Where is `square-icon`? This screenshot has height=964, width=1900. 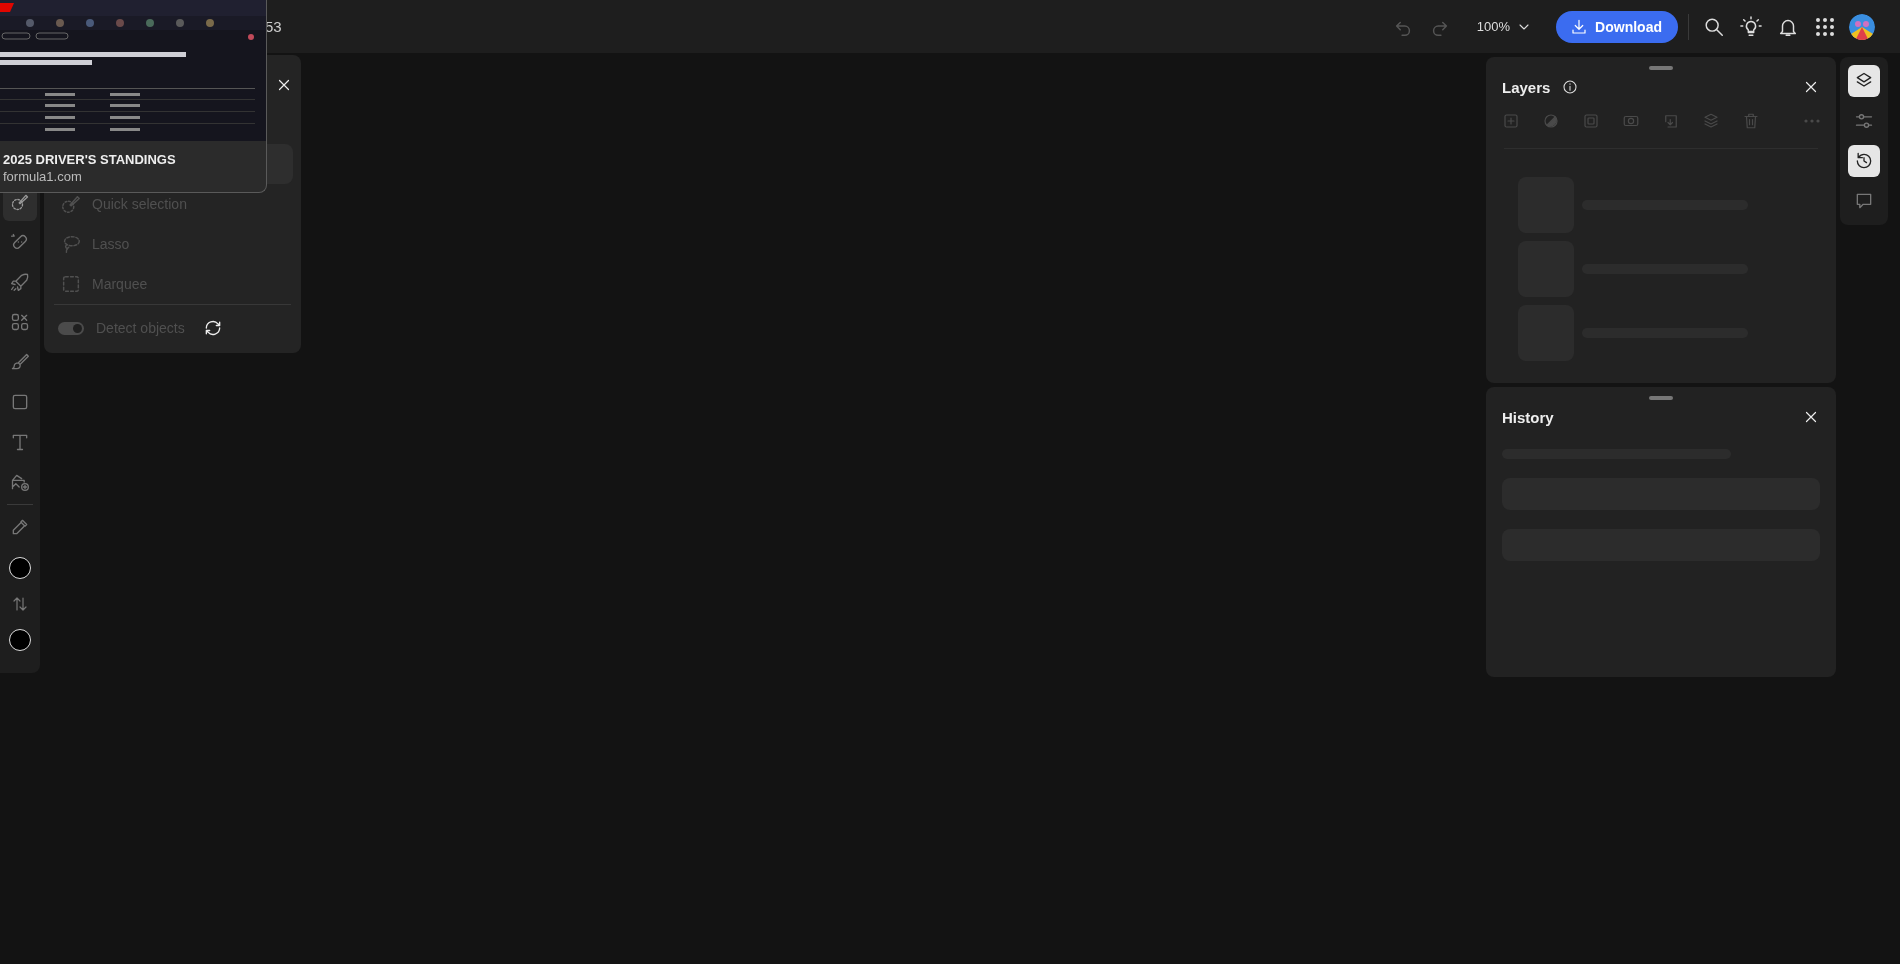 square-icon is located at coordinates (20, 402).